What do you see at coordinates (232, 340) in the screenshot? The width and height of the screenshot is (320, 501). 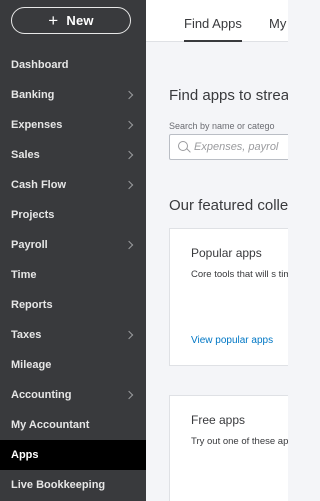 I see `view-popular-apps-link: View popular apps` at bounding box center [232, 340].